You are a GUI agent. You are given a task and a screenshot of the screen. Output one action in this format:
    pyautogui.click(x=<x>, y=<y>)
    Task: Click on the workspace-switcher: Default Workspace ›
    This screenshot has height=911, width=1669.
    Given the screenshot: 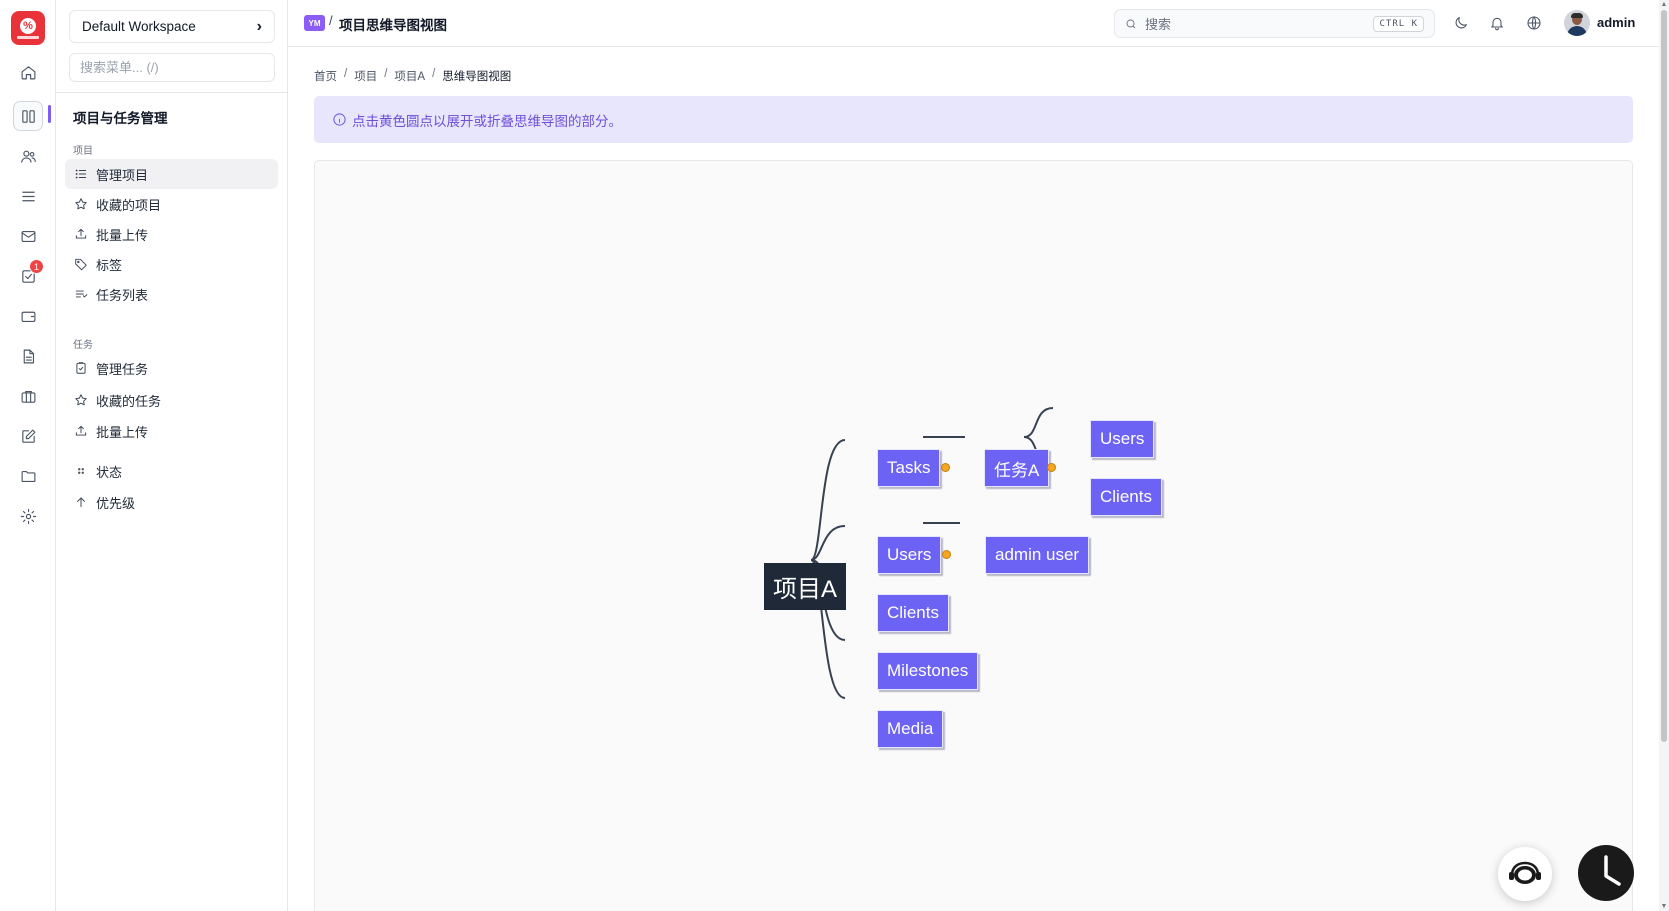 What is the action you would take?
    pyautogui.click(x=172, y=26)
    